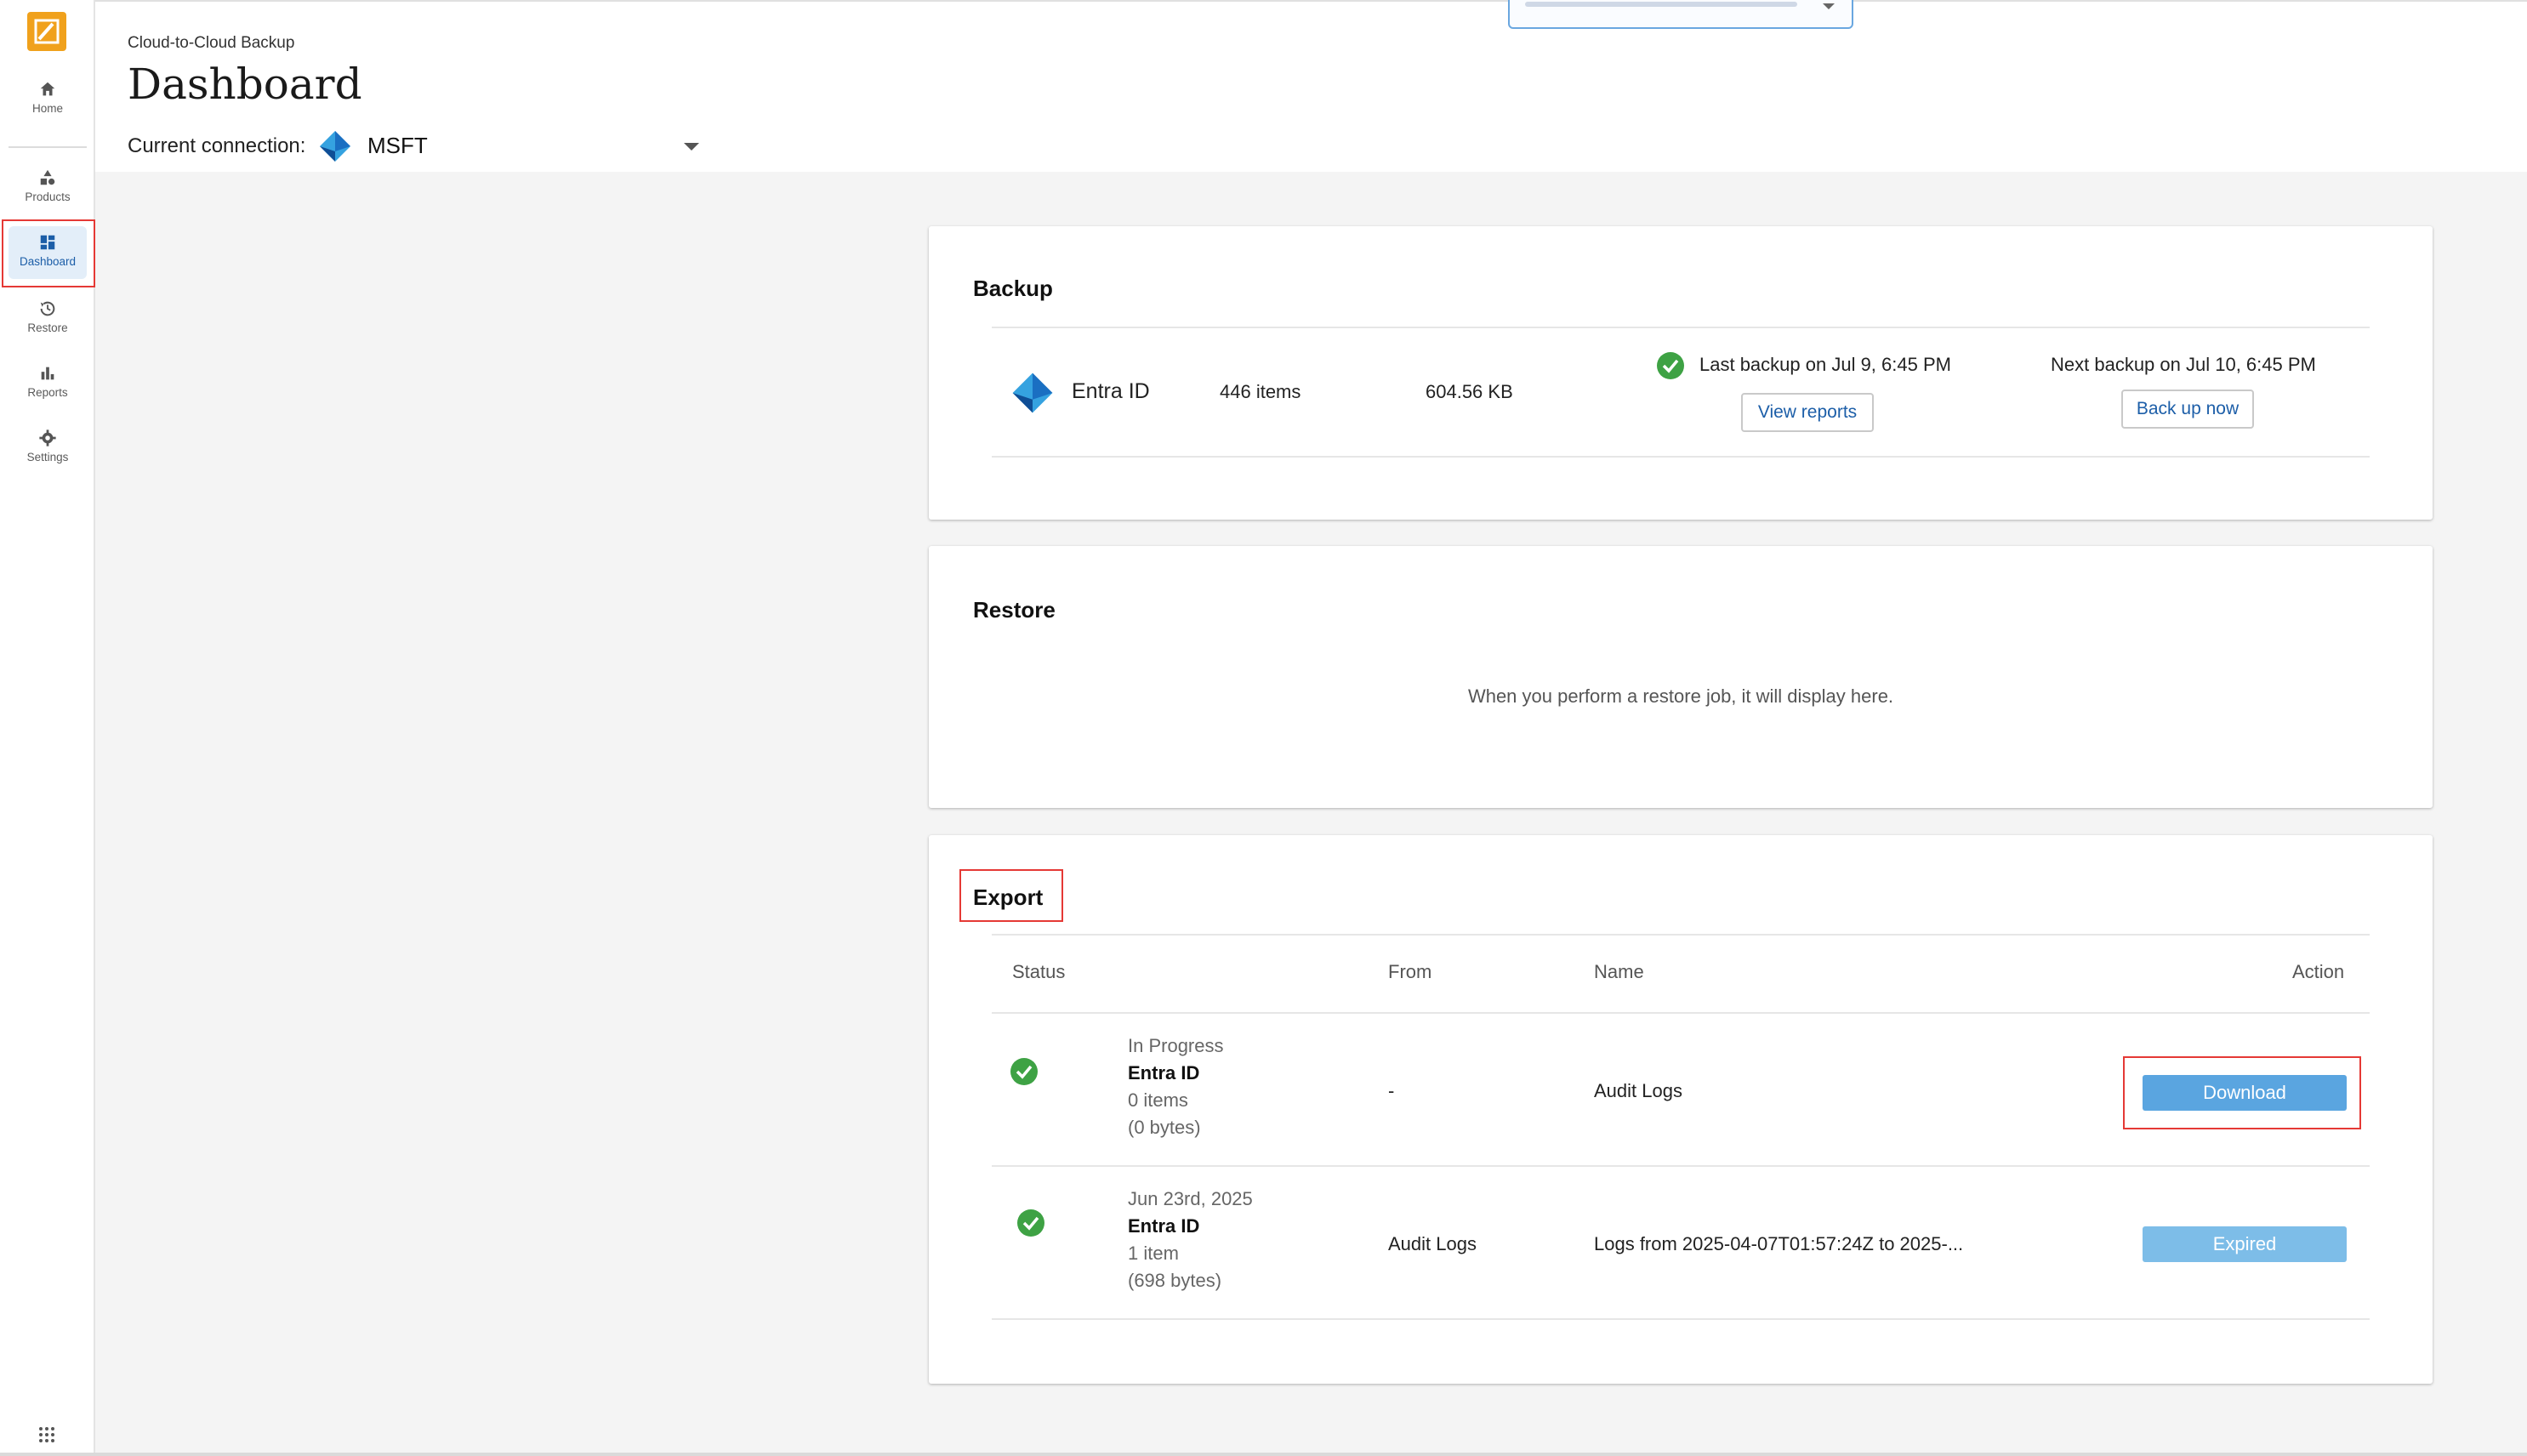  I want to click on backup-size: 604.56 KB, so click(1469, 391).